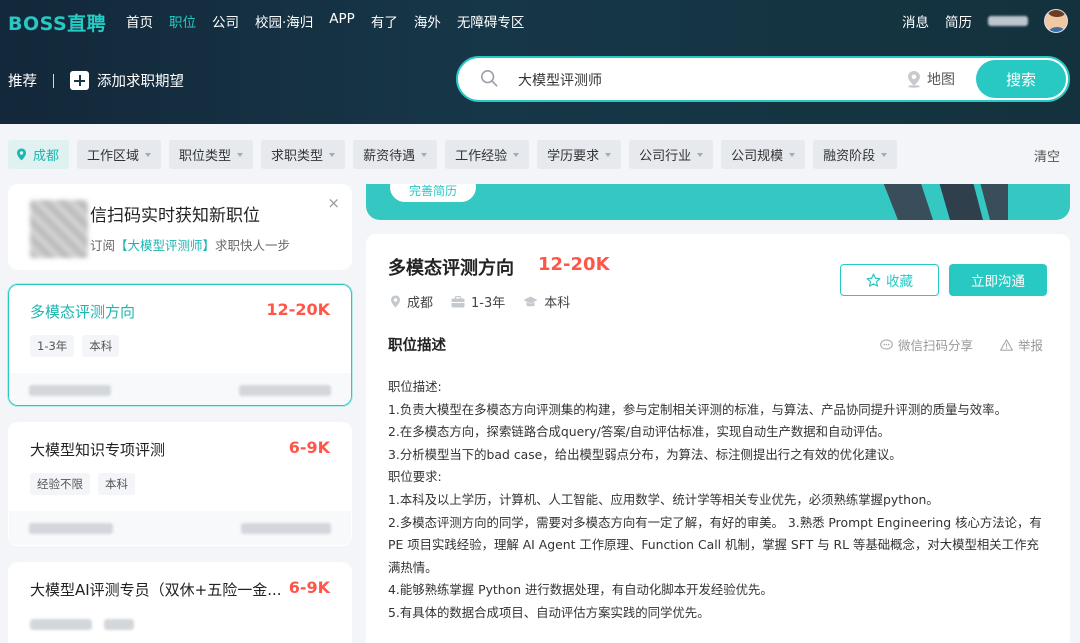 The image size is (1080, 643). I want to click on avatar, so click(1056, 21).